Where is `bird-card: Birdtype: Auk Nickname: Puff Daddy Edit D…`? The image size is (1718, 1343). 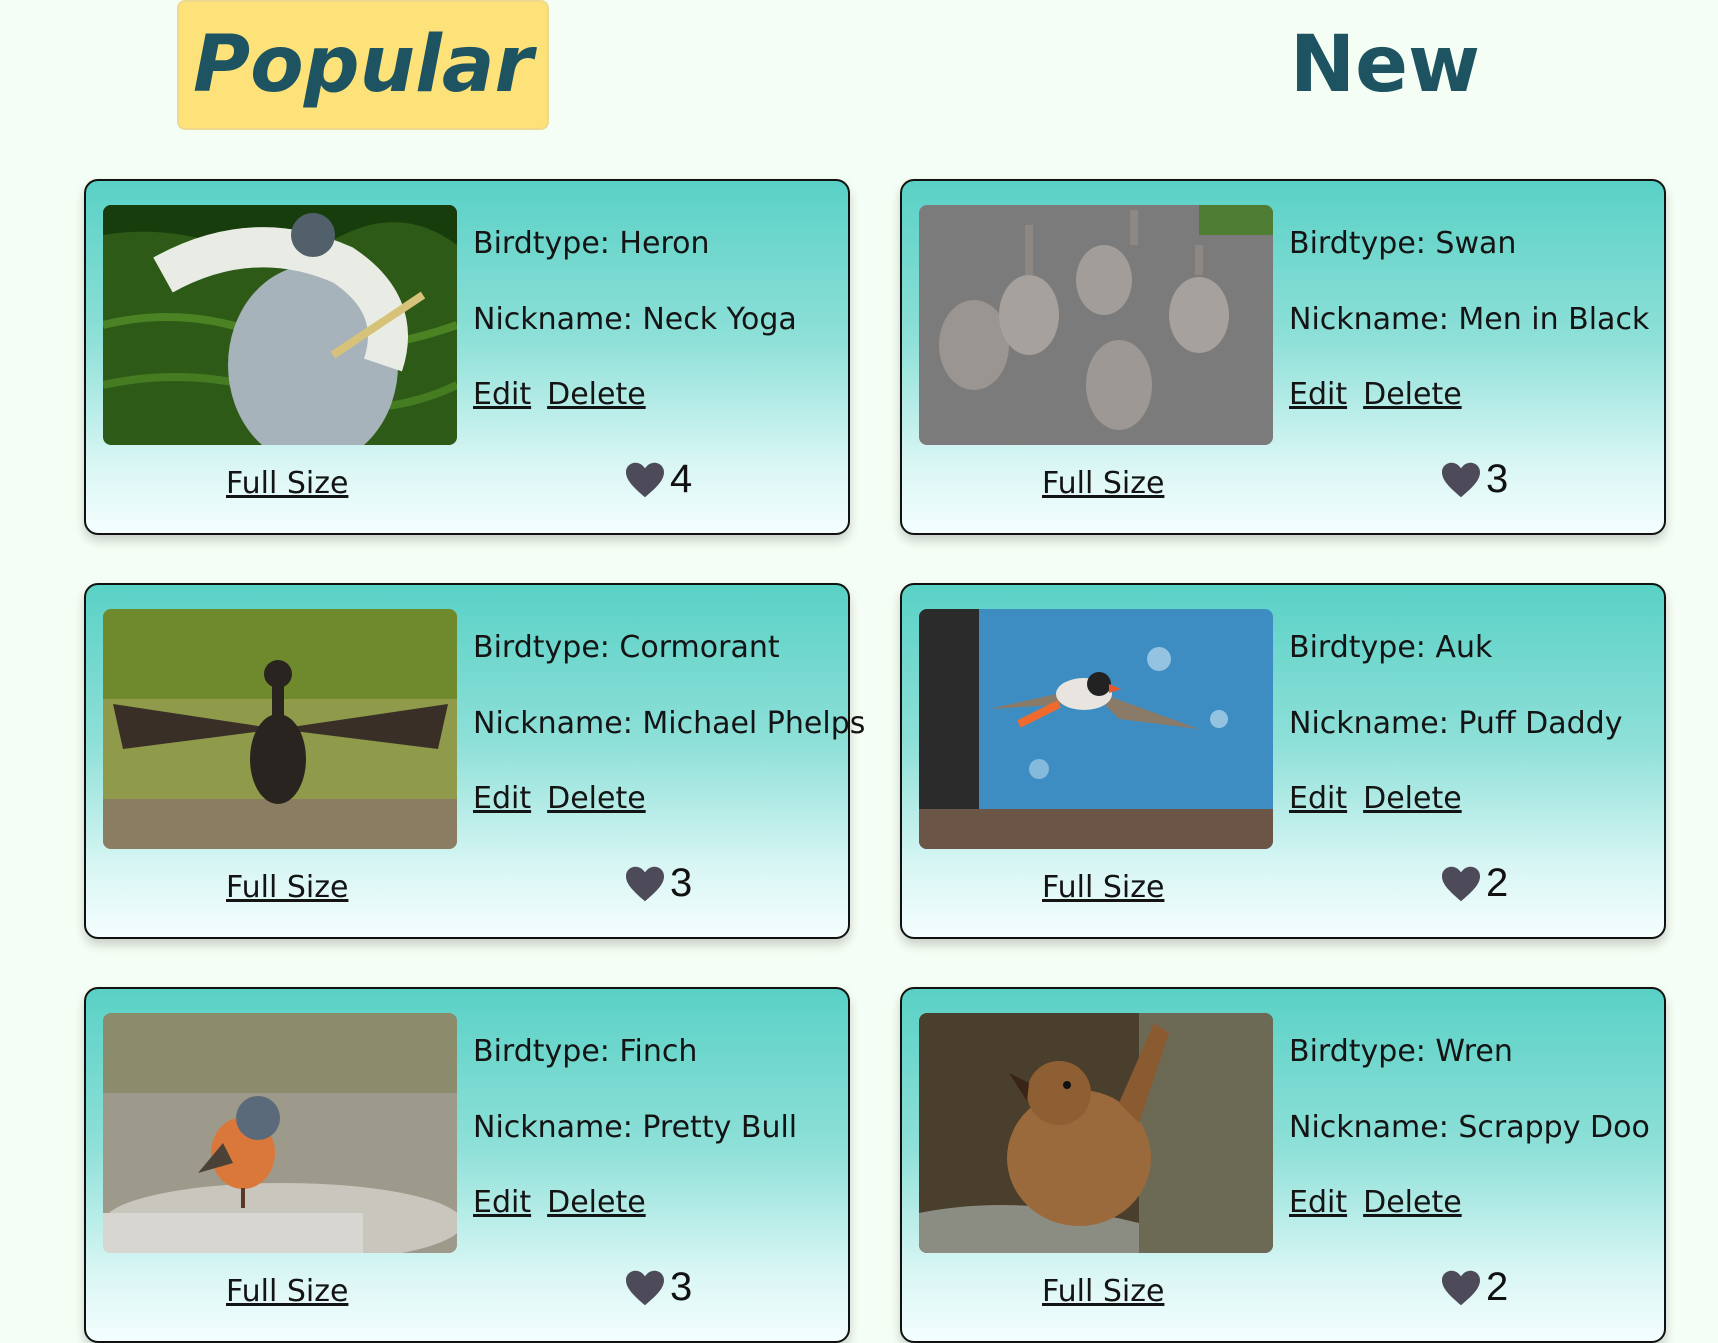 bird-card: Birdtype: Auk Nickname: Puff Daddy Edit D… is located at coordinates (1283, 761).